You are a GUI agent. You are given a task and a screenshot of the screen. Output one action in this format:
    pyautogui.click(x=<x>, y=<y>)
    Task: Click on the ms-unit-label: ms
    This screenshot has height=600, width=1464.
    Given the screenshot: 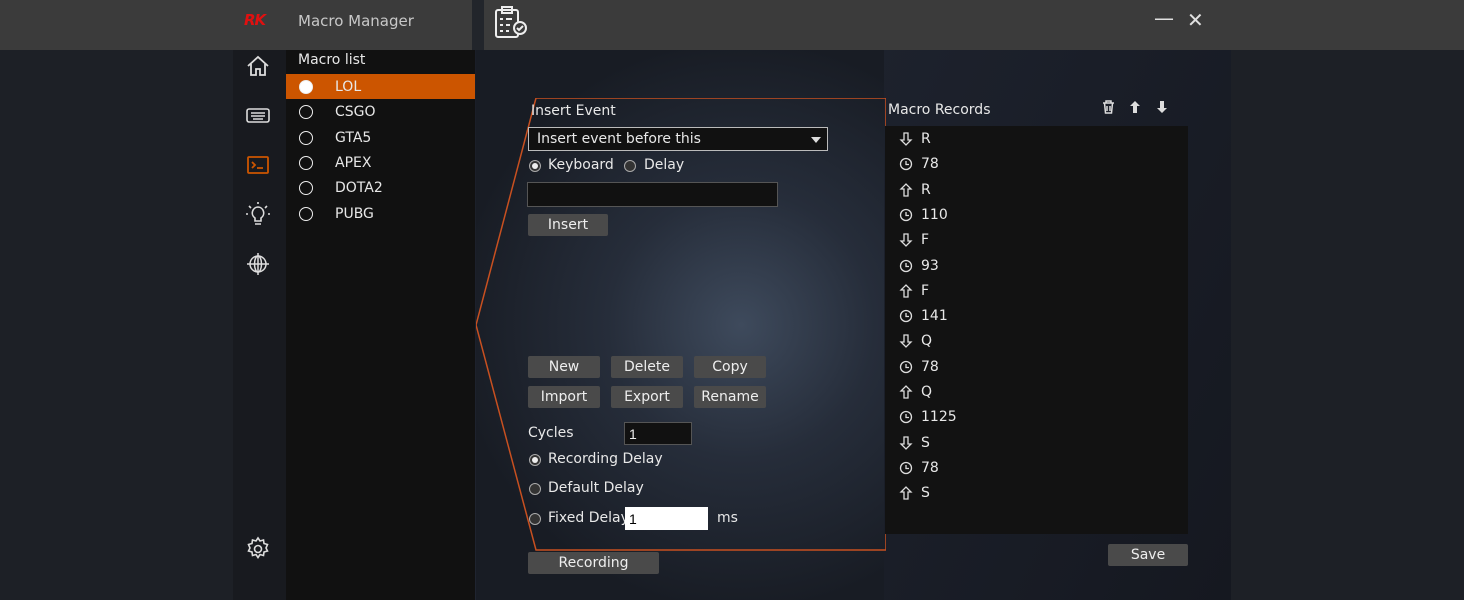 What is the action you would take?
    pyautogui.click(x=727, y=518)
    